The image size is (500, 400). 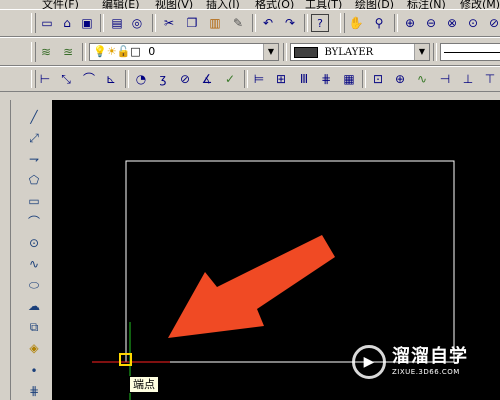 What do you see at coordinates (45, 79) in the screenshot?
I see `linear-dim-icon: ⊢` at bounding box center [45, 79].